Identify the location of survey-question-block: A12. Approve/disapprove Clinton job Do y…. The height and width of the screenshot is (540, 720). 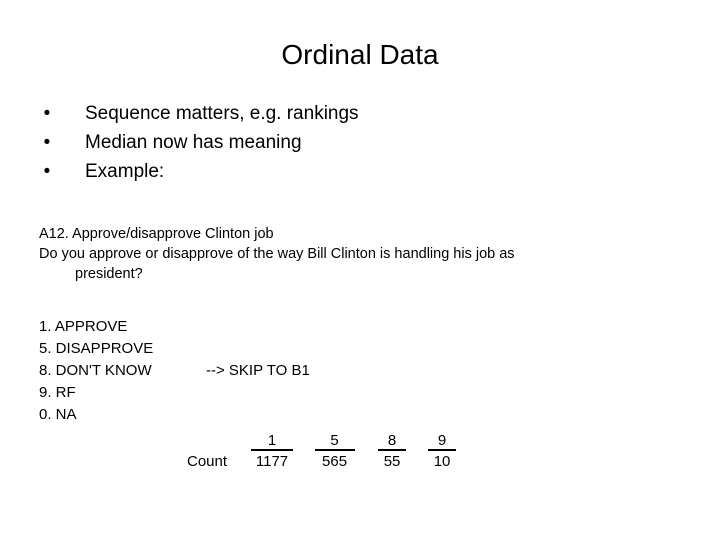
(359, 254).